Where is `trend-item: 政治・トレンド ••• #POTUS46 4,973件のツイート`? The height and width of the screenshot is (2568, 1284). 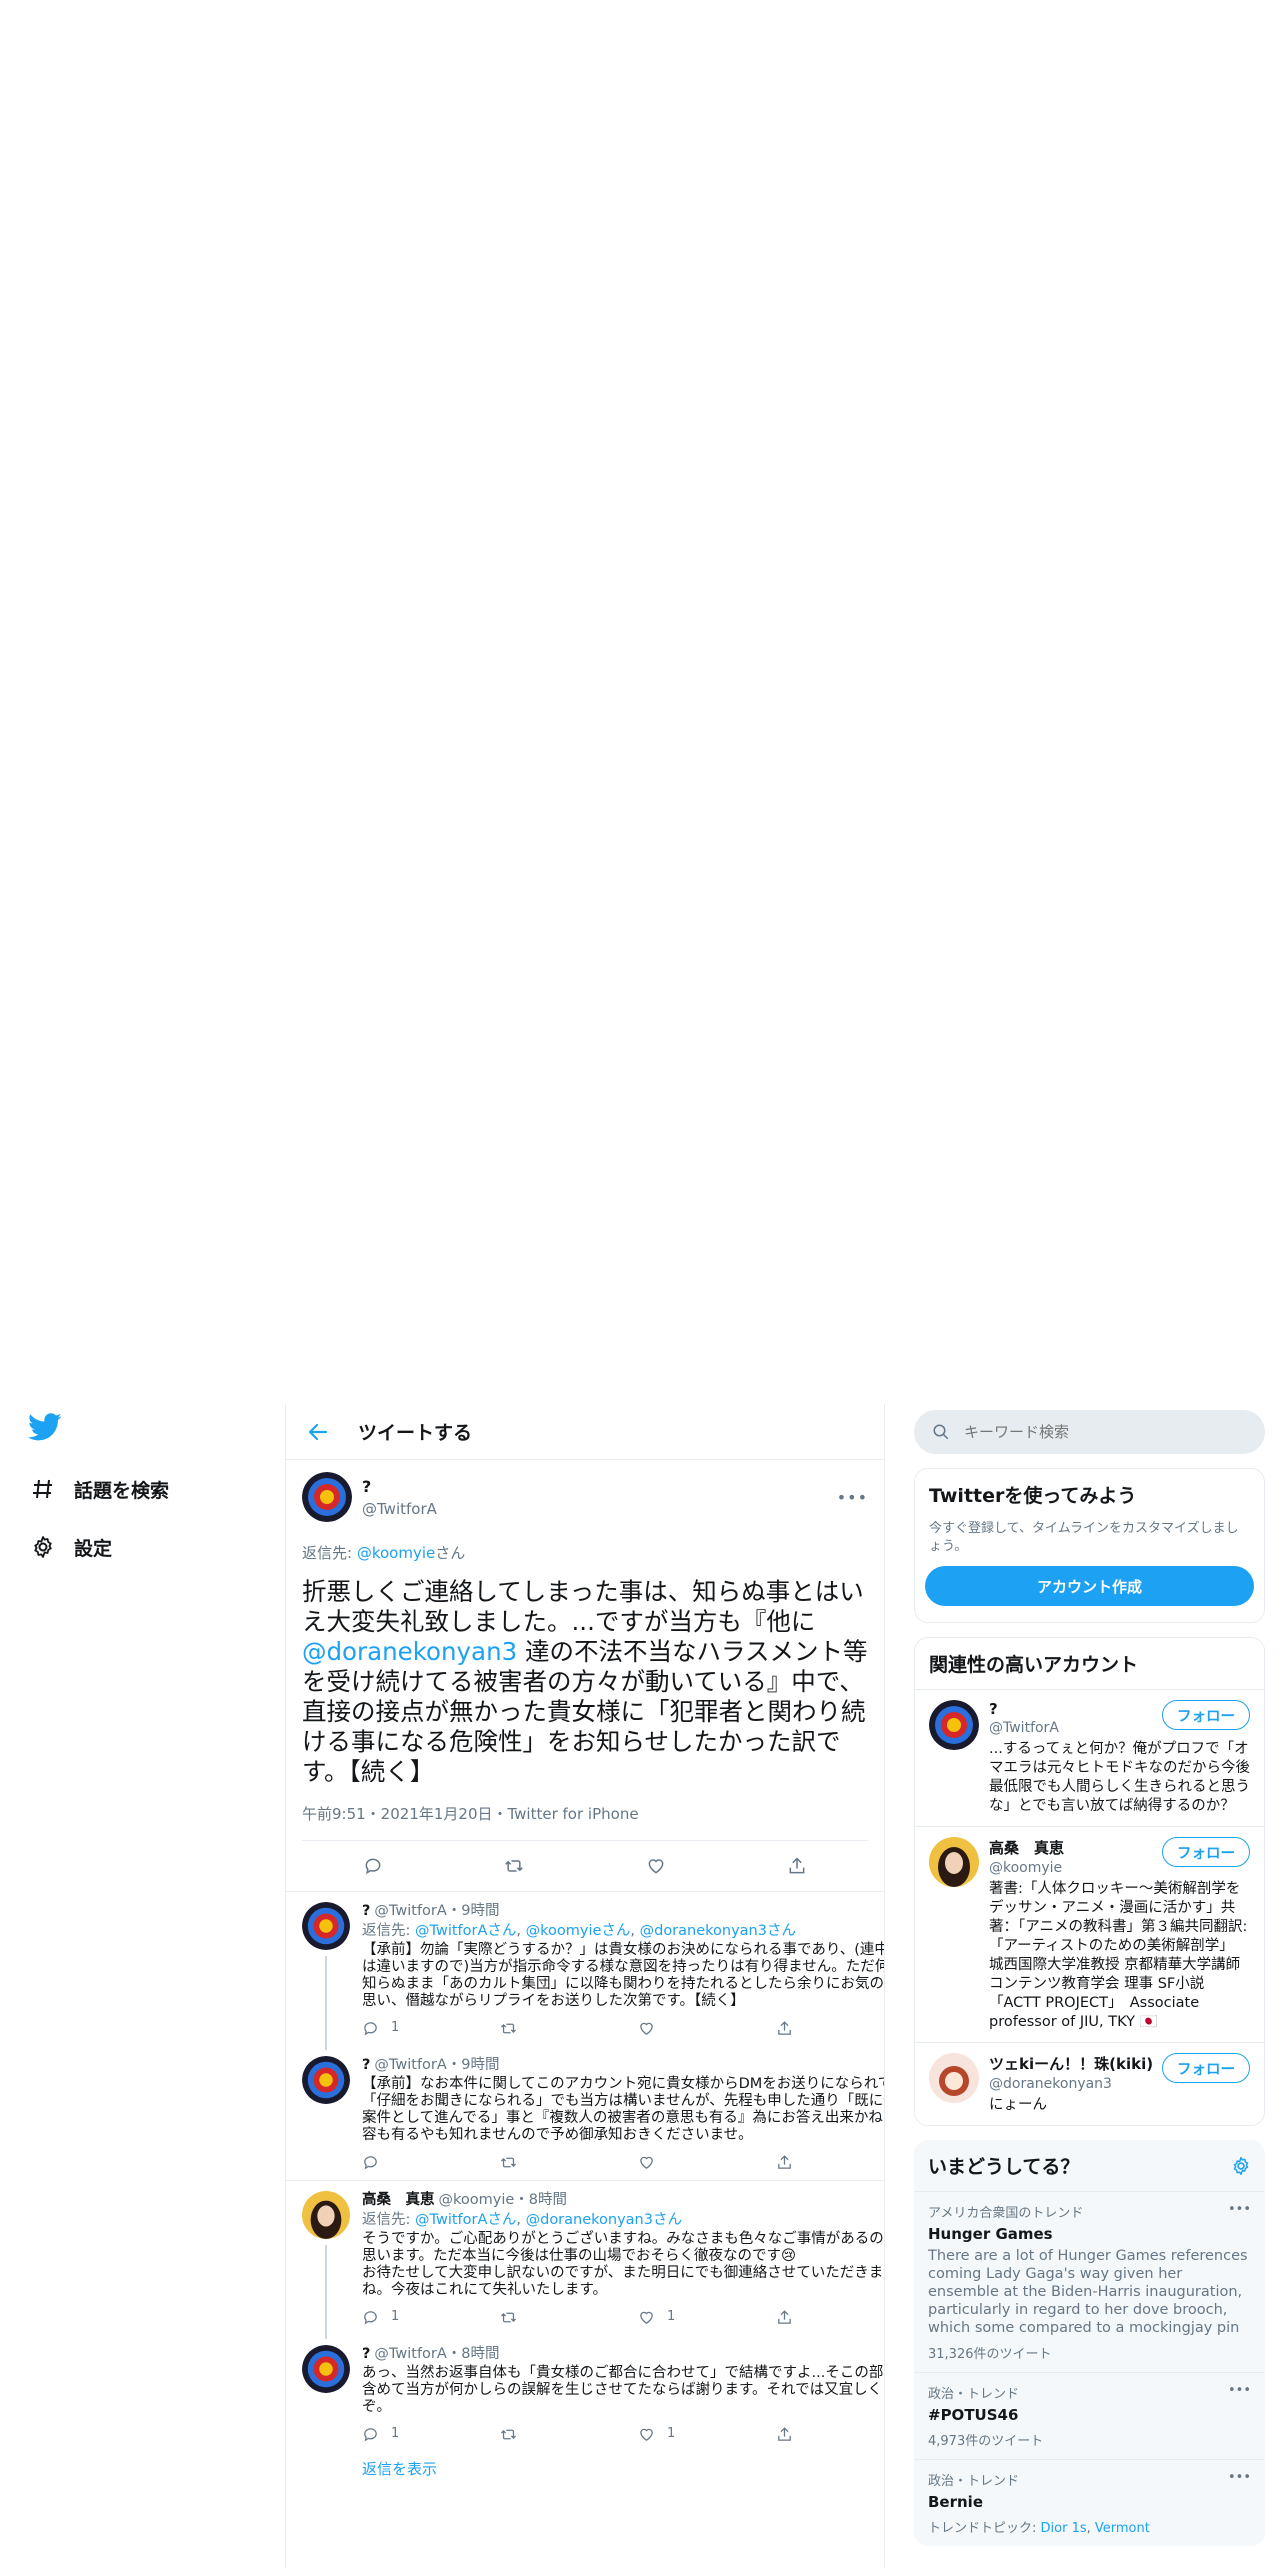
trend-item: 政治・トレンド ••• #POTUS46 4,973件のツイート is located at coordinates (1089, 2415).